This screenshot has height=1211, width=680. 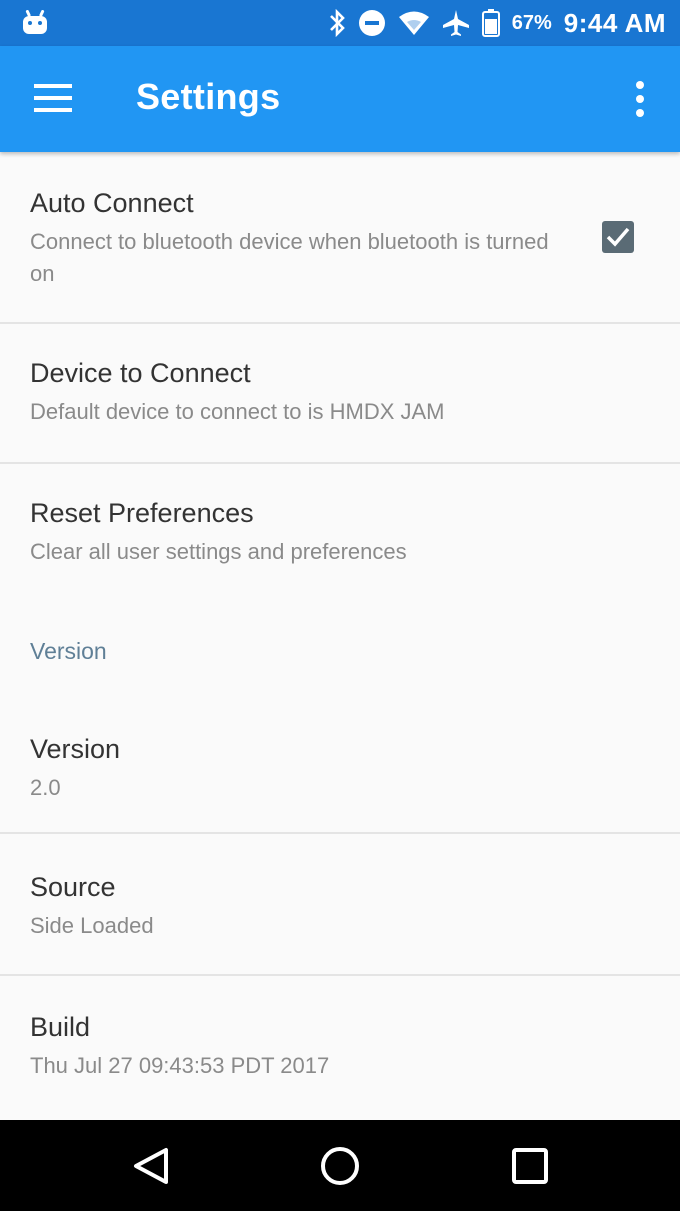 What do you see at coordinates (142, 513) in the screenshot?
I see `pref-title: Reset Preferences` at bounding box center [142, 513].